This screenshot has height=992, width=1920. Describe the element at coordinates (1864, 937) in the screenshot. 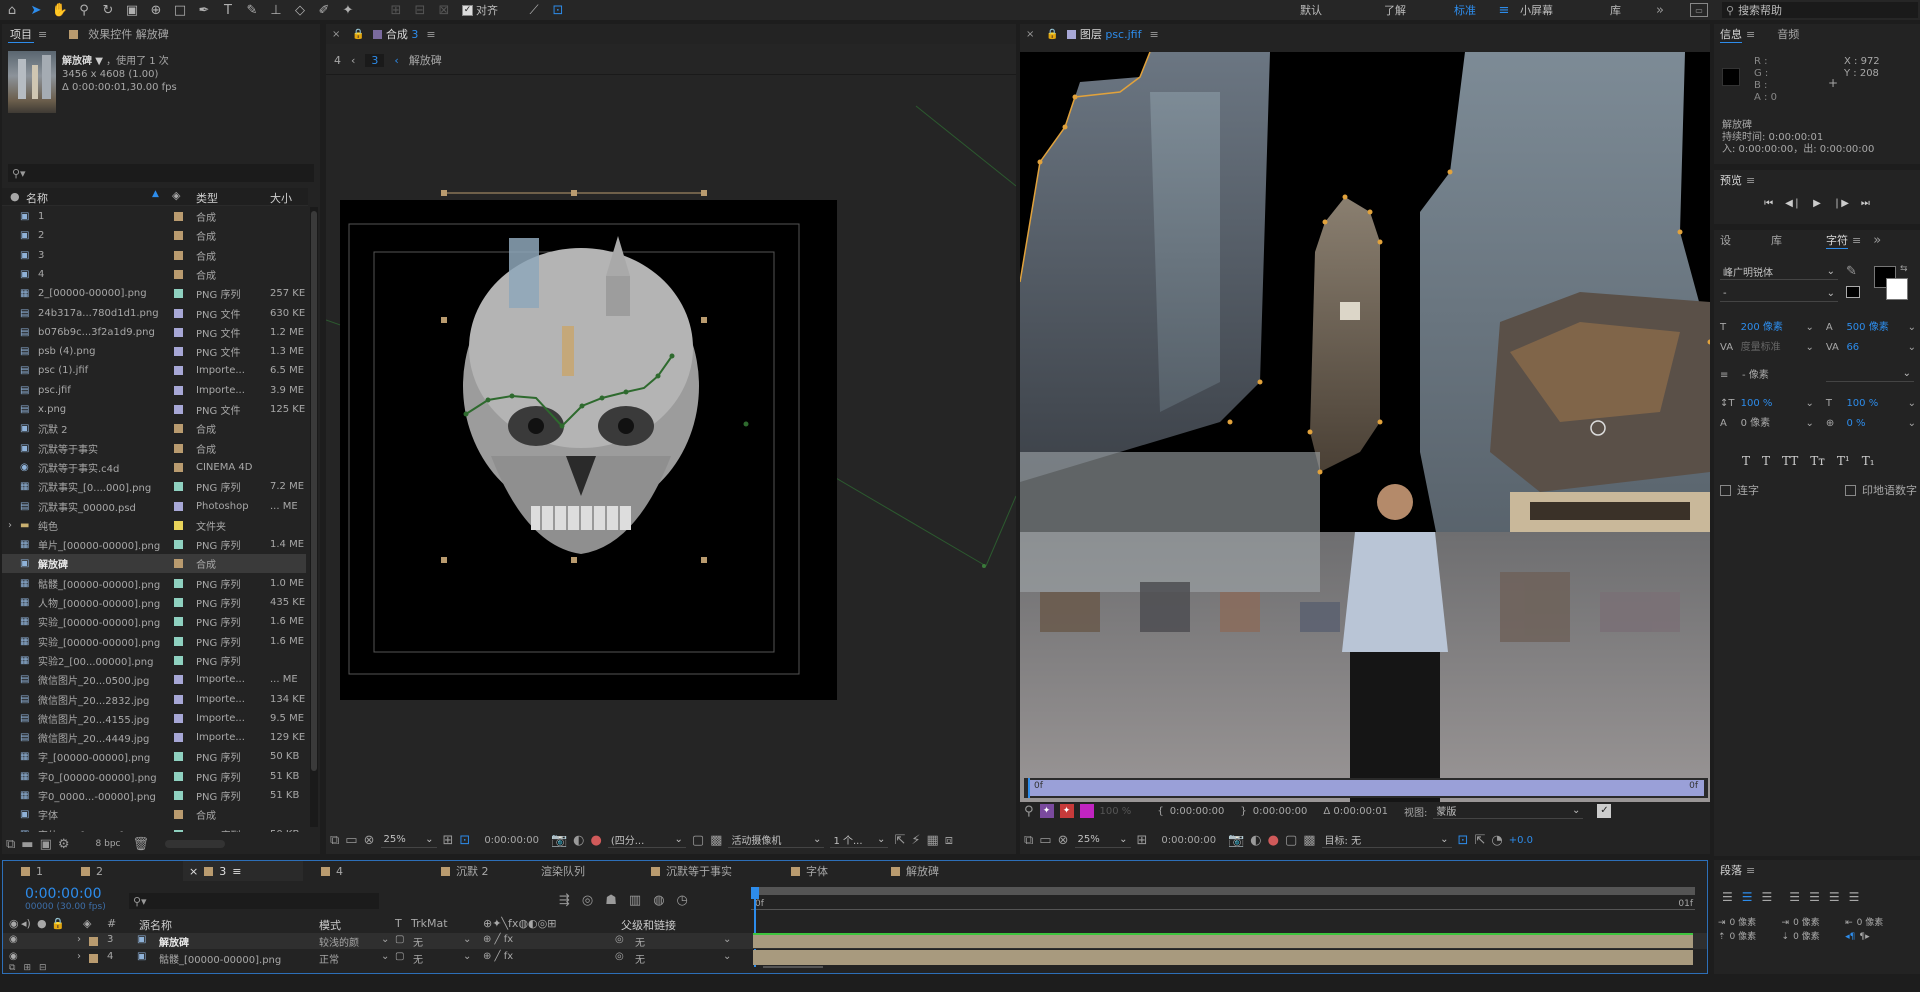

I see `text-direction-rtl-icon: ¶▸` at that location.